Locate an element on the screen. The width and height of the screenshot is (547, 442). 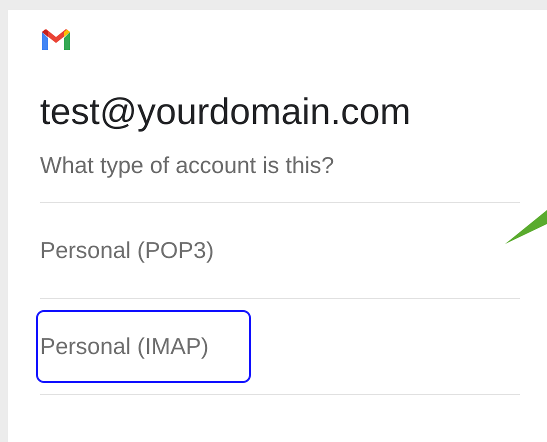
mail-logo-icon is located at coordinates (56, 40).